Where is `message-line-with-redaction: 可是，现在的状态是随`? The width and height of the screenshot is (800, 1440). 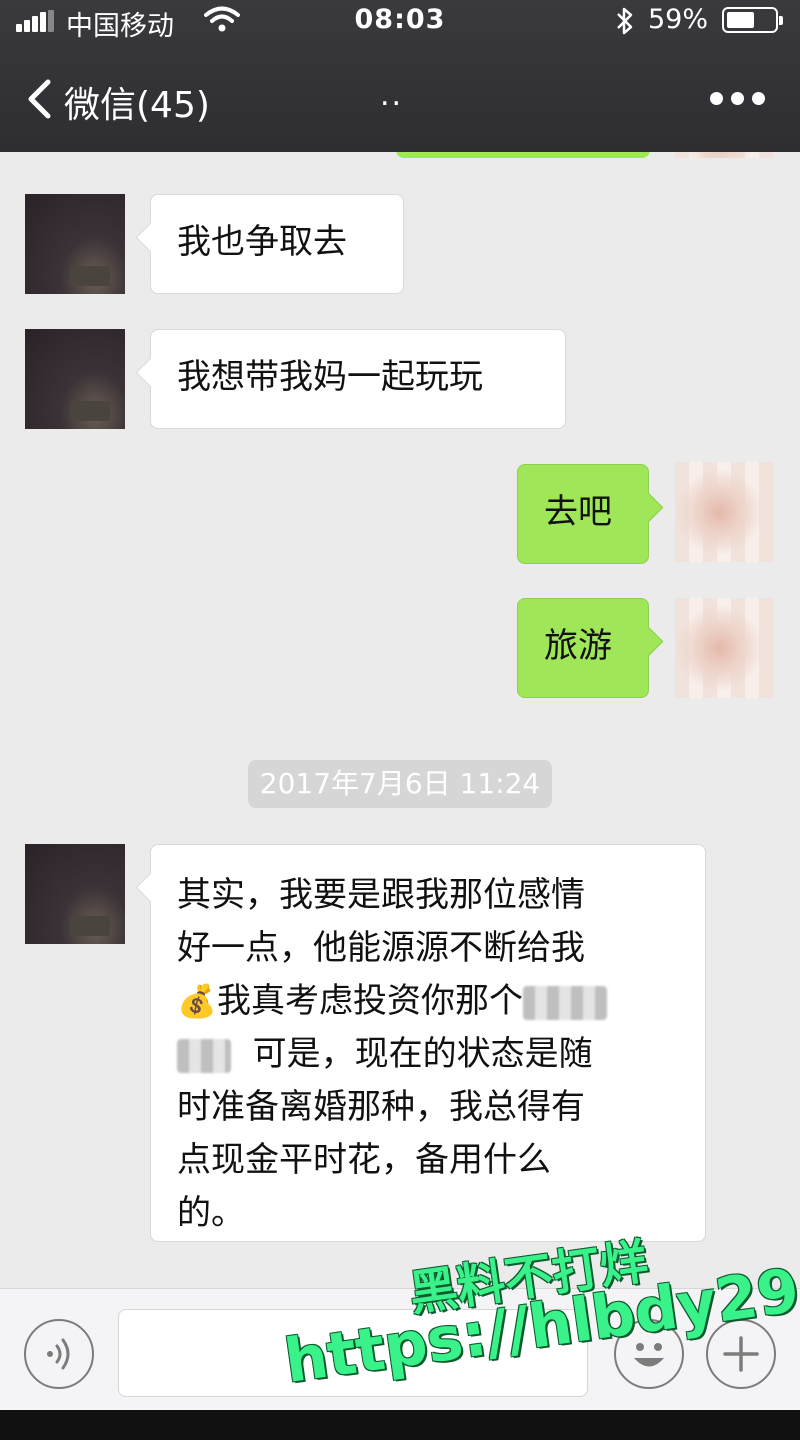 message-line-with-redaction: 可是，现在的状态是随 is located at coordinates (428, 1054).